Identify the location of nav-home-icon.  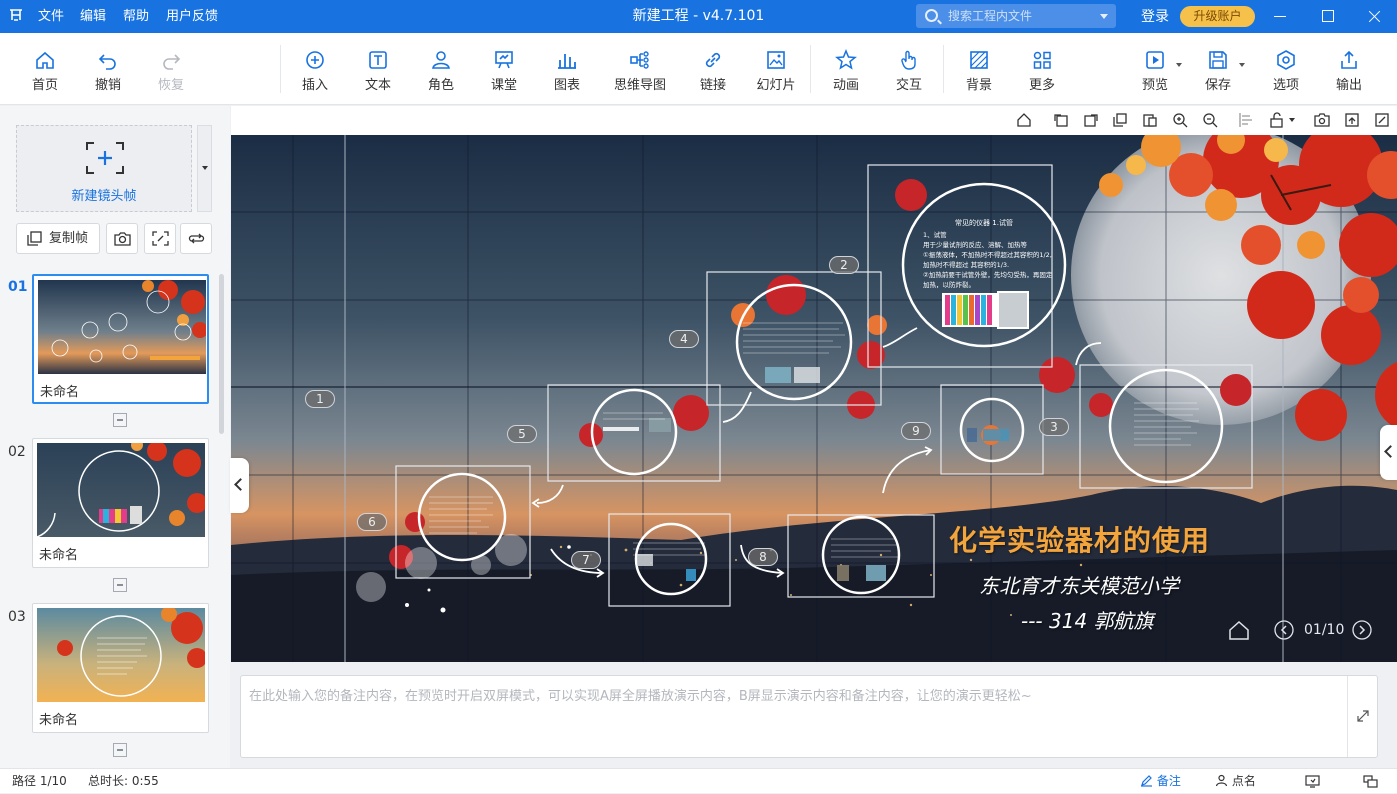
(1239, 630).